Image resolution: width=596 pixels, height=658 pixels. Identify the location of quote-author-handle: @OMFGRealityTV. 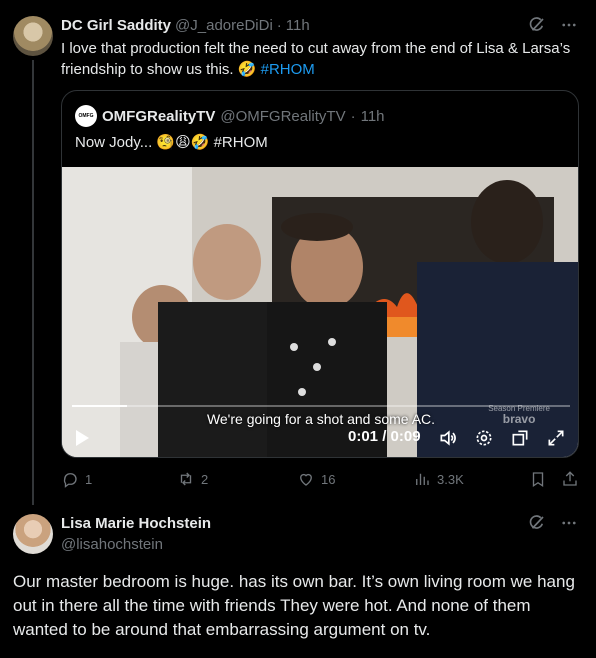
(282, 116).